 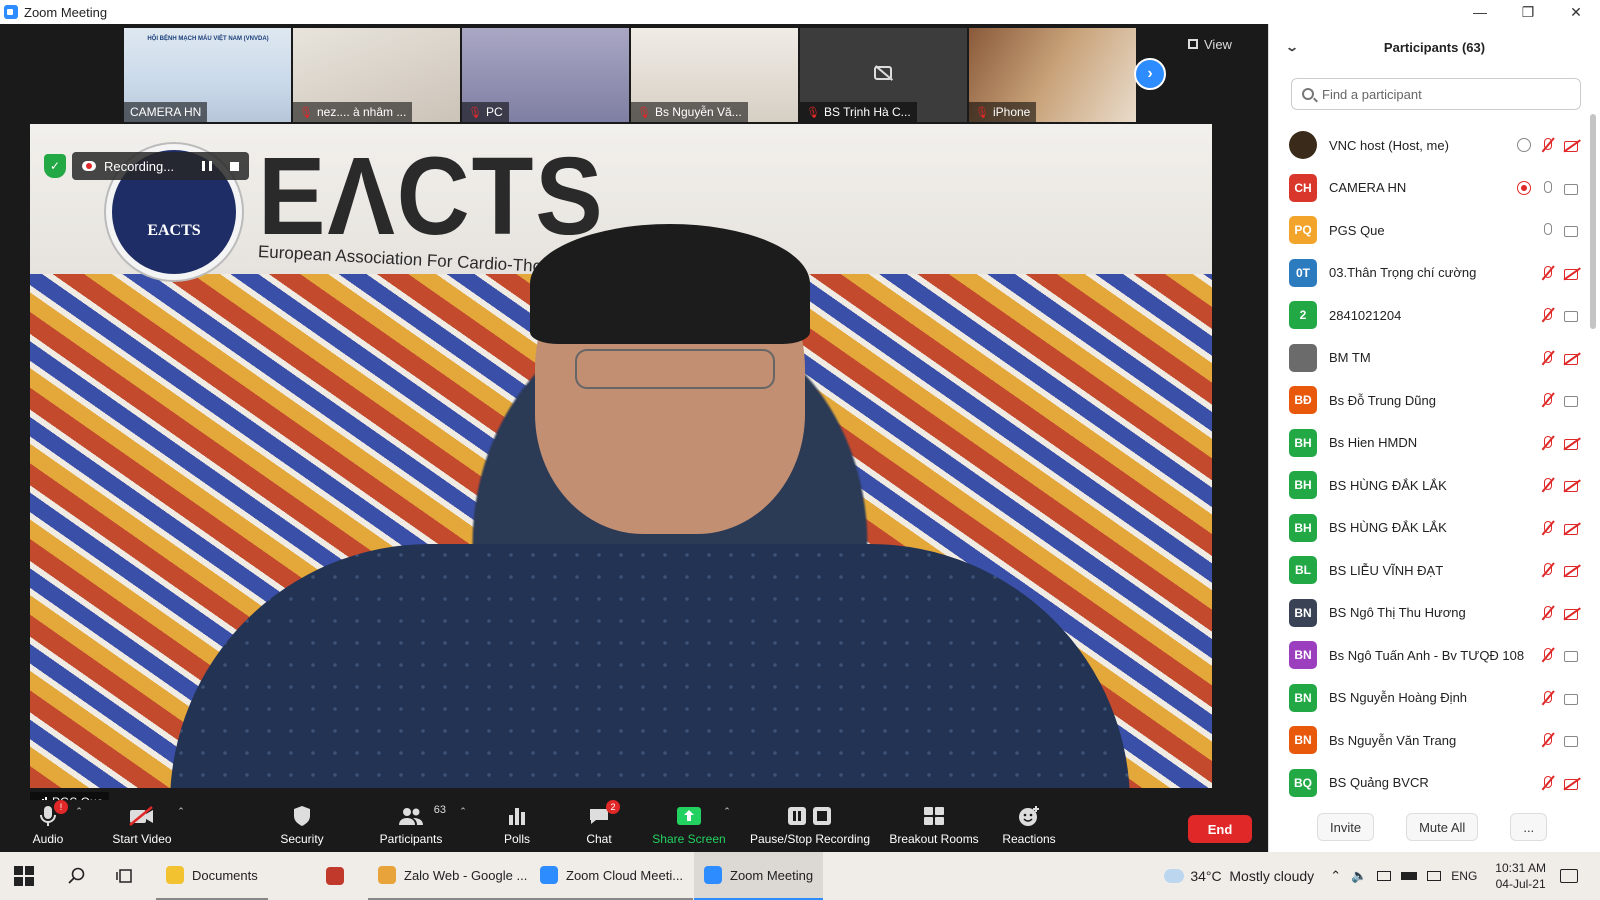 What do you see at coordinates (800, 12) in the screenshot?
I see `title-bar: Zoom Meeting — ❐ ✕` at bounding box center [800, 12].